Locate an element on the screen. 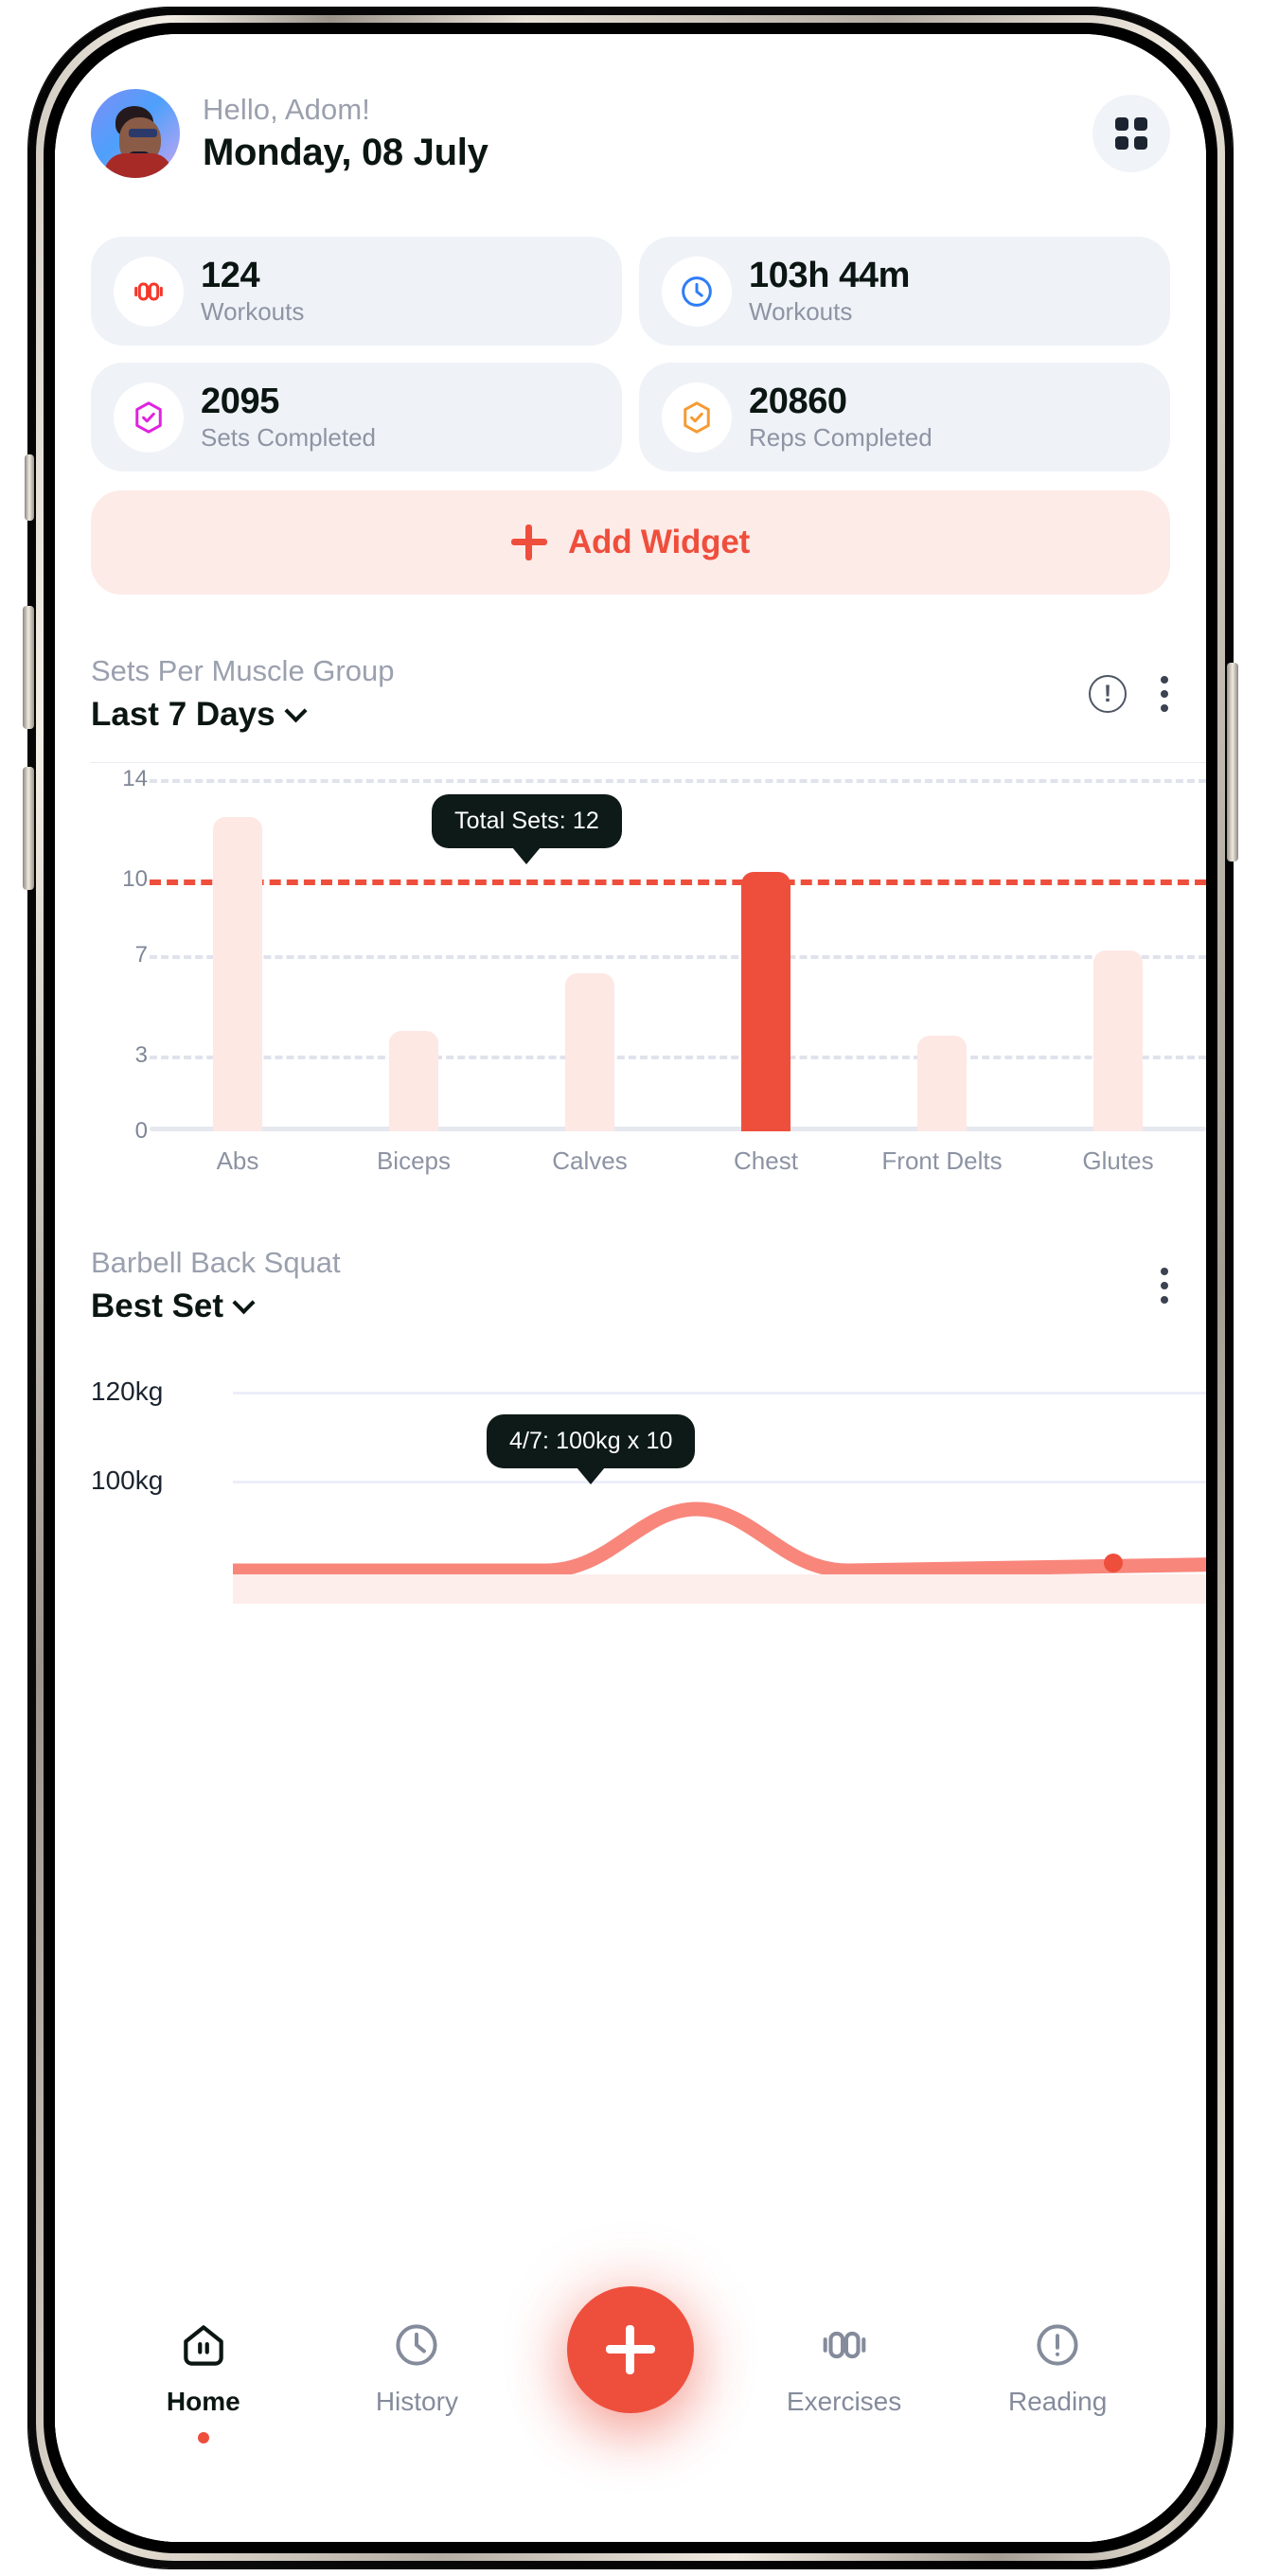 This screenshot has width=1261, height=2576. y-tick-120kg: 120kg is located at coordinates (127, 1392).